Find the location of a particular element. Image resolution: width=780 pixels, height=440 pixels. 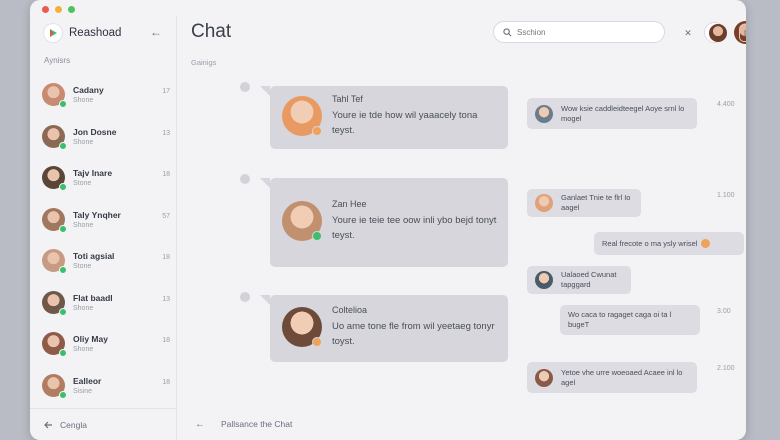

logout-icon is located at coordinates (48, 424).